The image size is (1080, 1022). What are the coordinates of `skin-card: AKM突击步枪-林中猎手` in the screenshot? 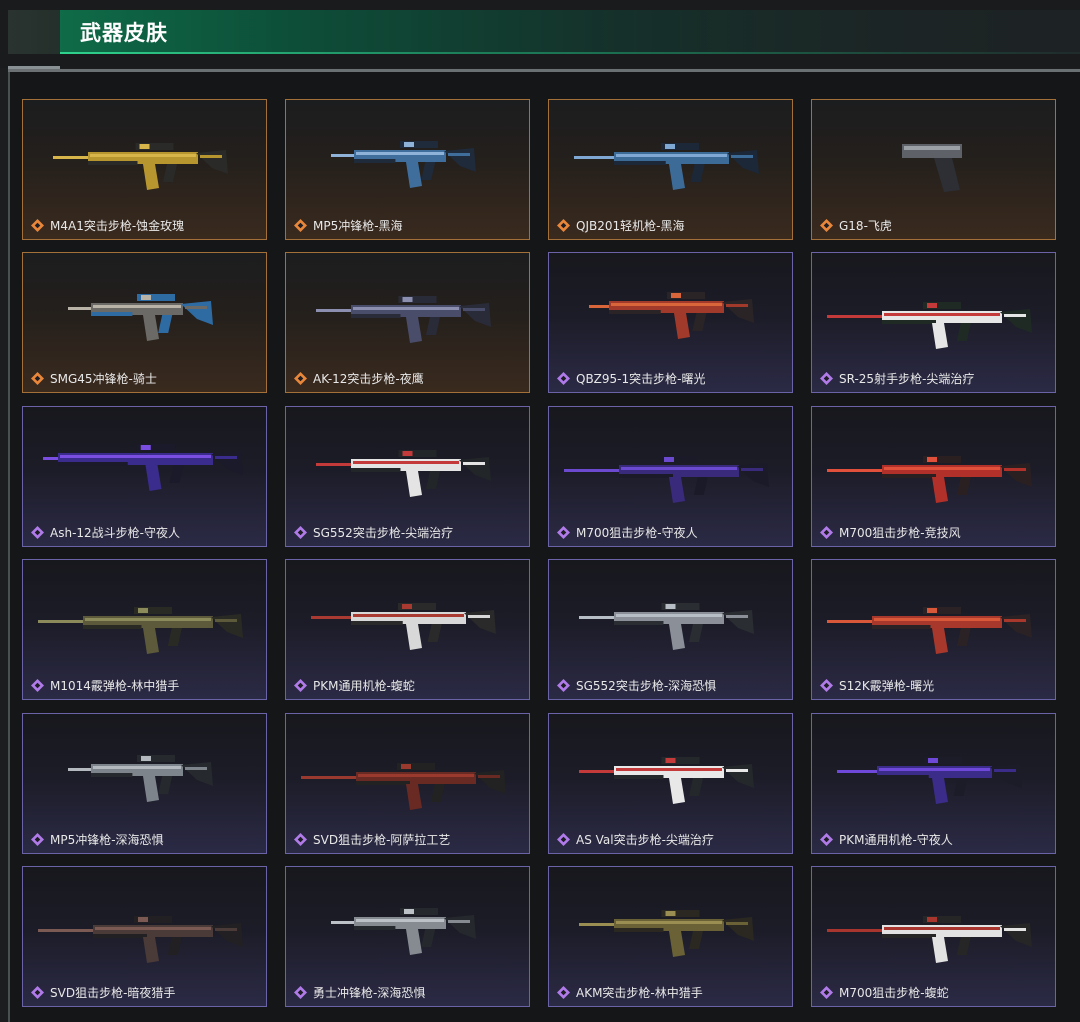 It's located at (670, 936).